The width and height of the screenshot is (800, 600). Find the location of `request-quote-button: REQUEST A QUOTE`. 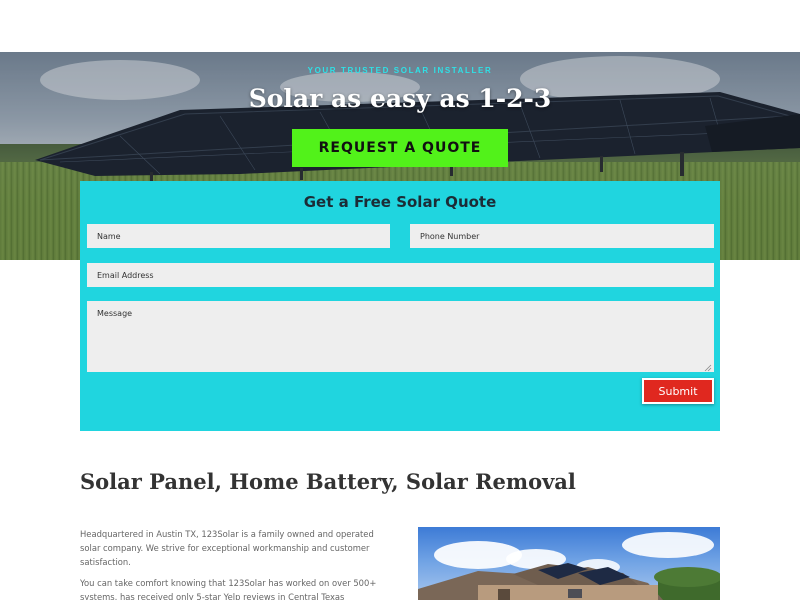

request-quote-button: REQUEST A QUOTE is located at coordinates (400, 148).